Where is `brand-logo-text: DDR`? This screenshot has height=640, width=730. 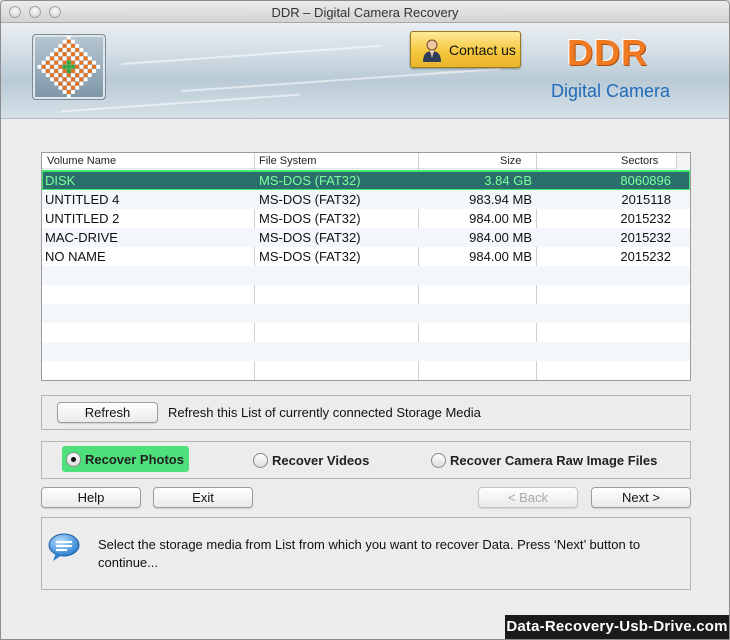
brand-logo-text: DDR is located at coordinates (607, 52).